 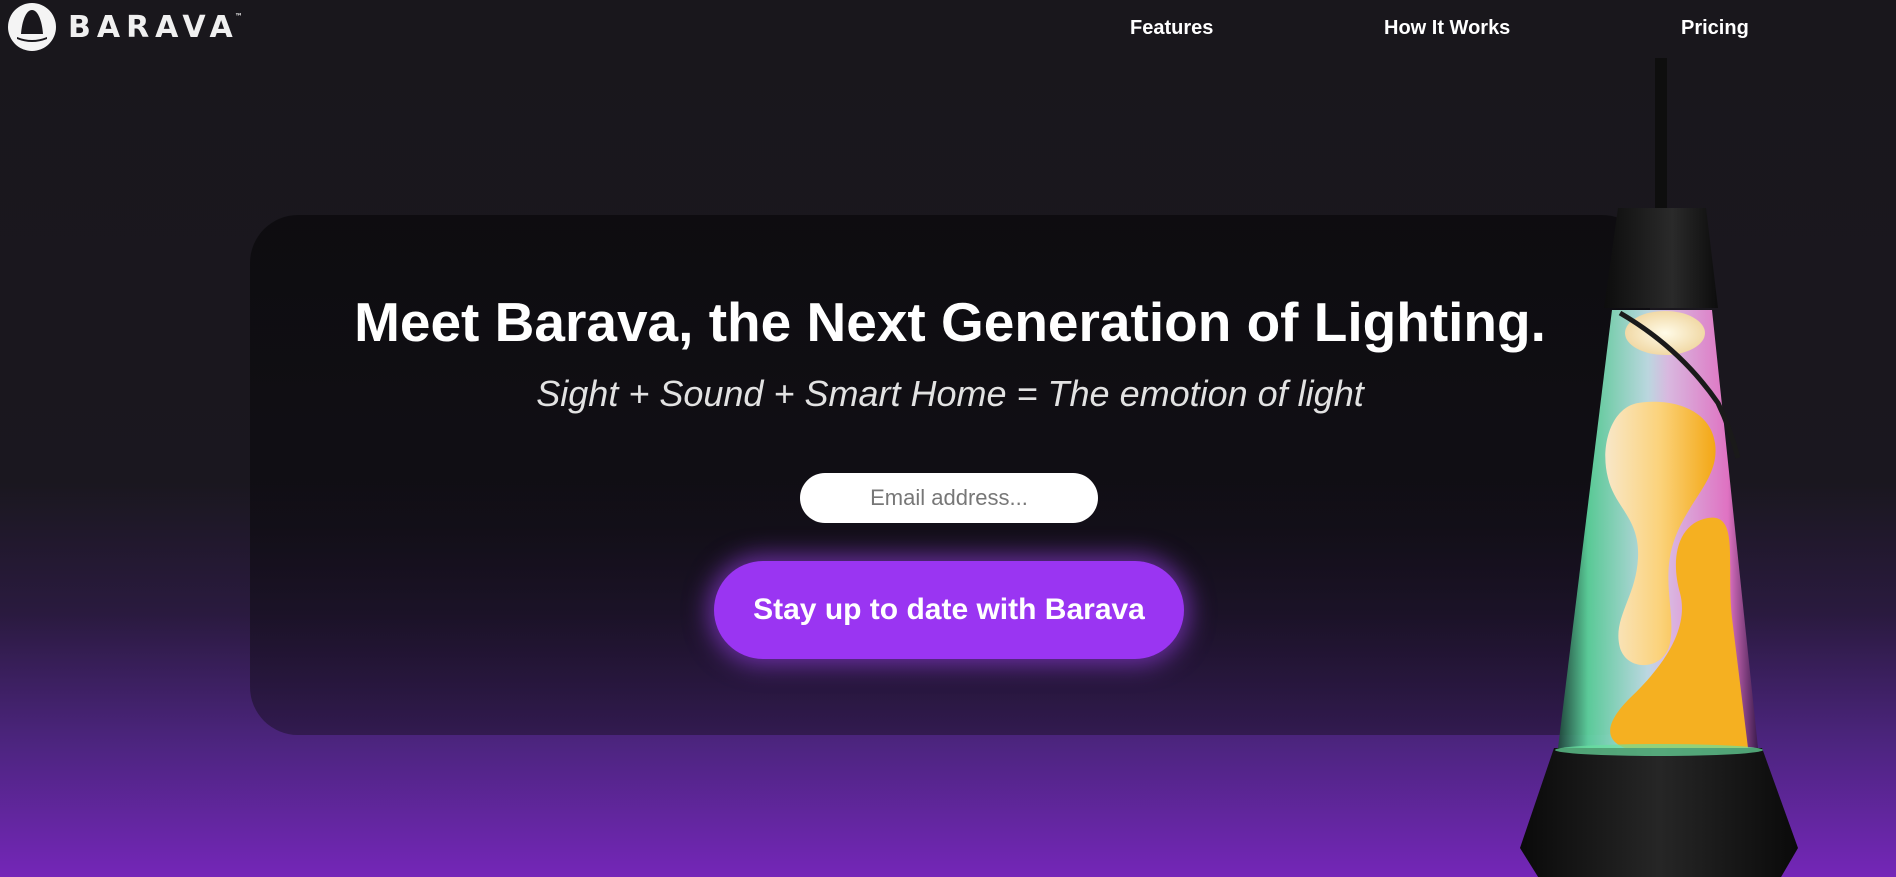 I want to click on main-nav: Features How It Works Pricing, so click(x=948, y=29).